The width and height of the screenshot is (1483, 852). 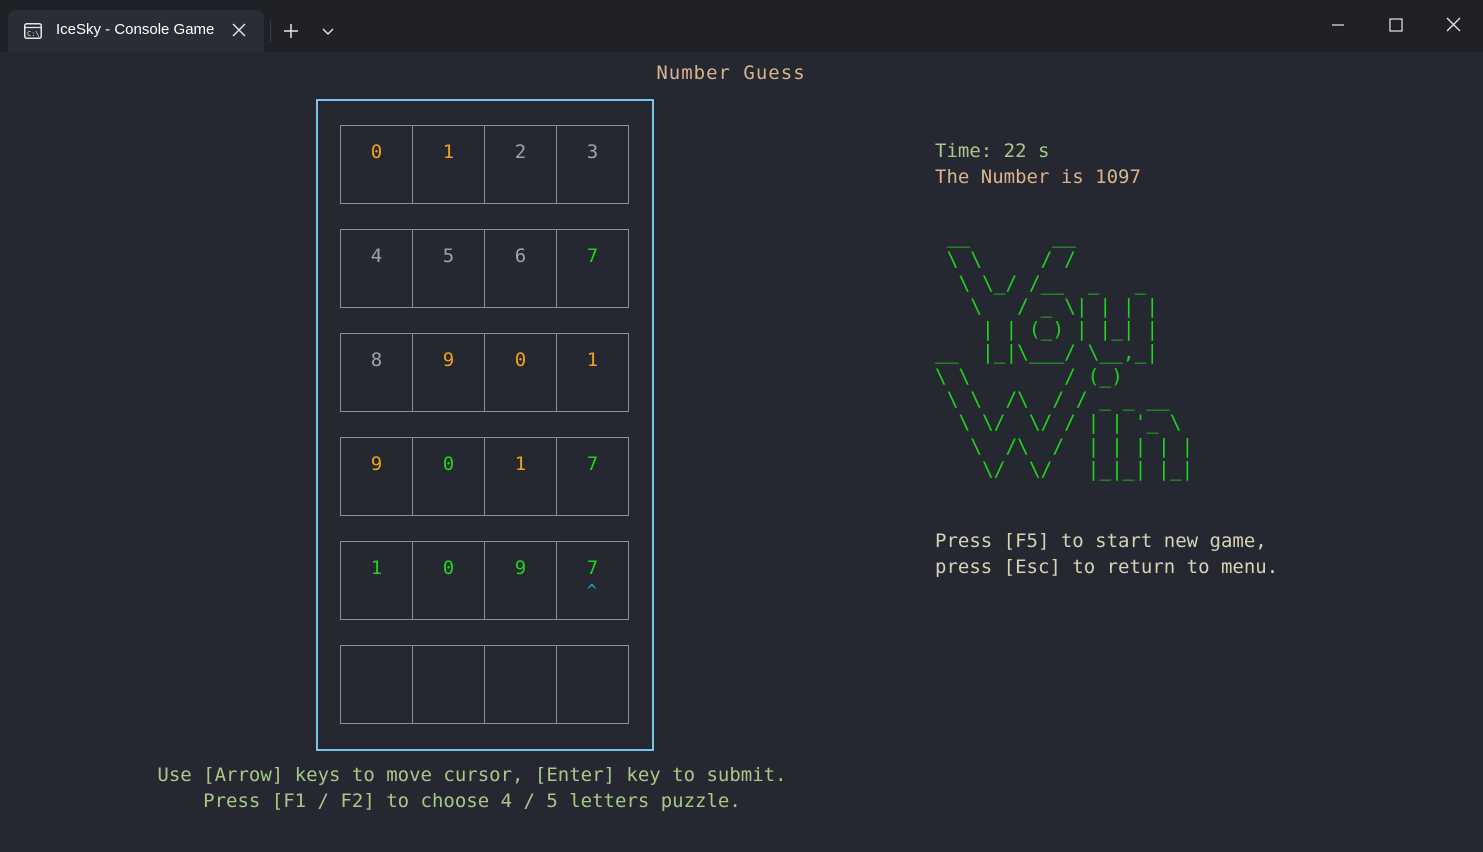 What do you see at coordinates (448, 268) in the screenshot?
I see `digit-cell: 5` at bounding box center [448, 268].